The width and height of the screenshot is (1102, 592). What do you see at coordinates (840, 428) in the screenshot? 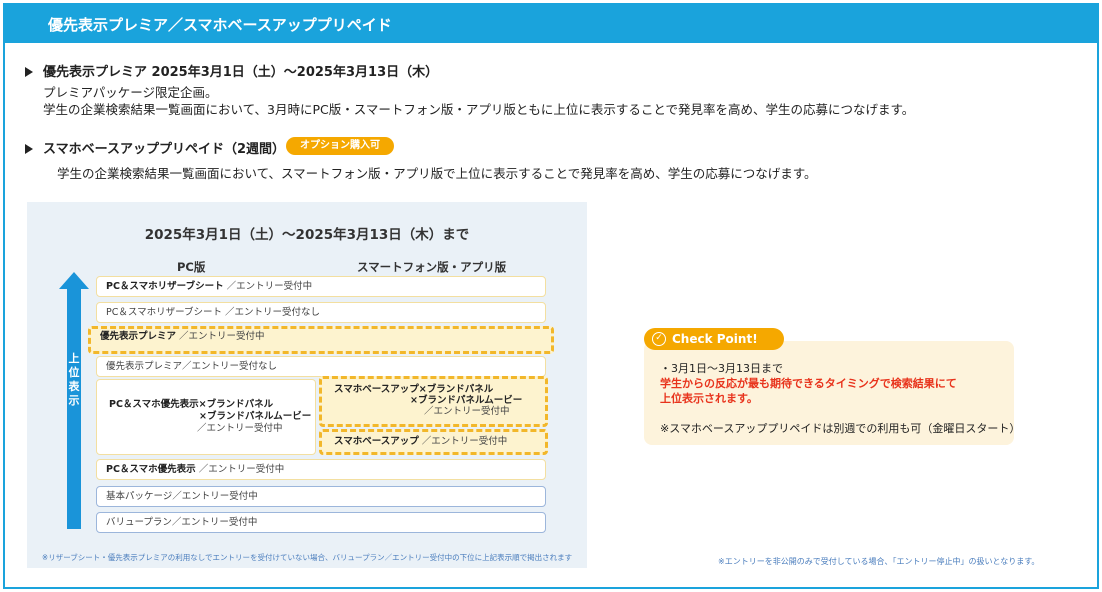
I see `check-point-line4: ※スマホベースアッププリペイドは別週での利用も可（金曜日スタート）` at bounding box center [840, 428].